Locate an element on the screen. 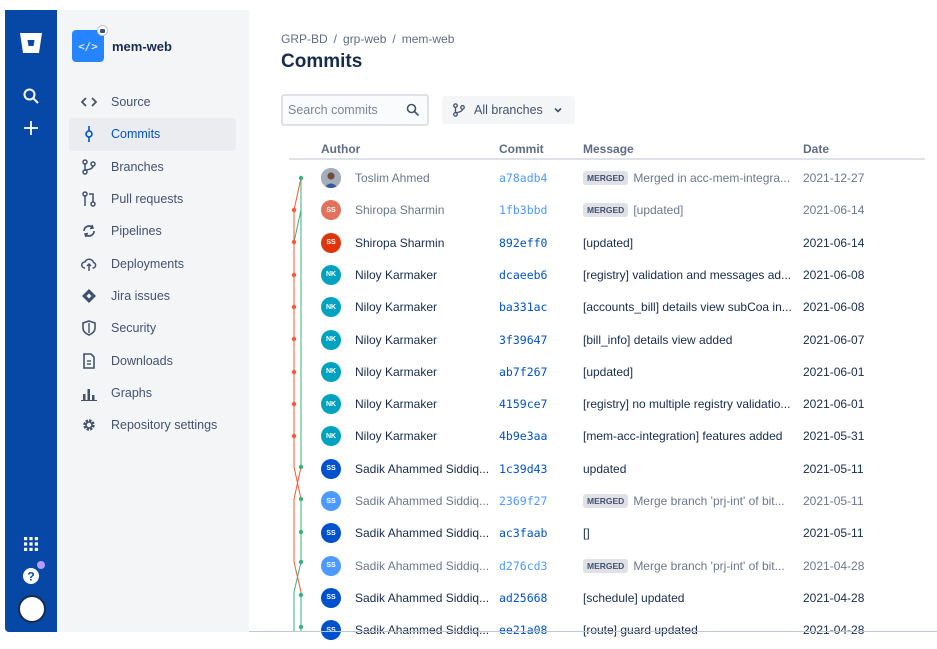 The width and height of the screenshot is (937, 649). commit-hash-link: a78adb4 is located at coordinates (523, 178).